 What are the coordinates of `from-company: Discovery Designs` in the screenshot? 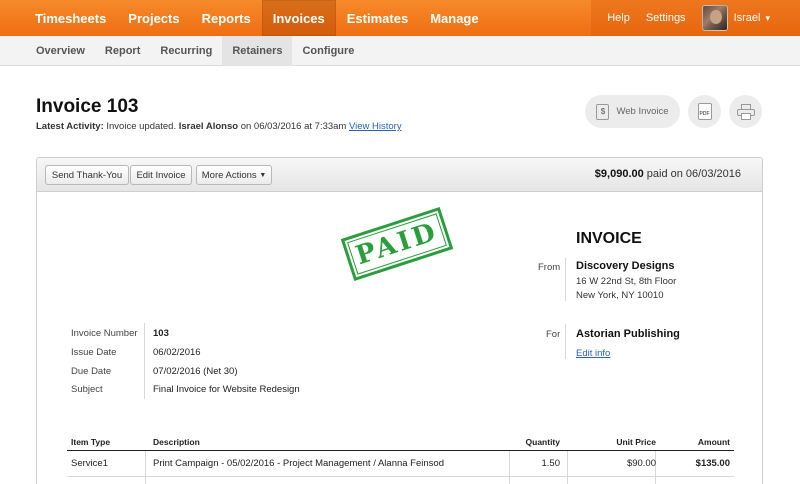 It's located at (625, 266).